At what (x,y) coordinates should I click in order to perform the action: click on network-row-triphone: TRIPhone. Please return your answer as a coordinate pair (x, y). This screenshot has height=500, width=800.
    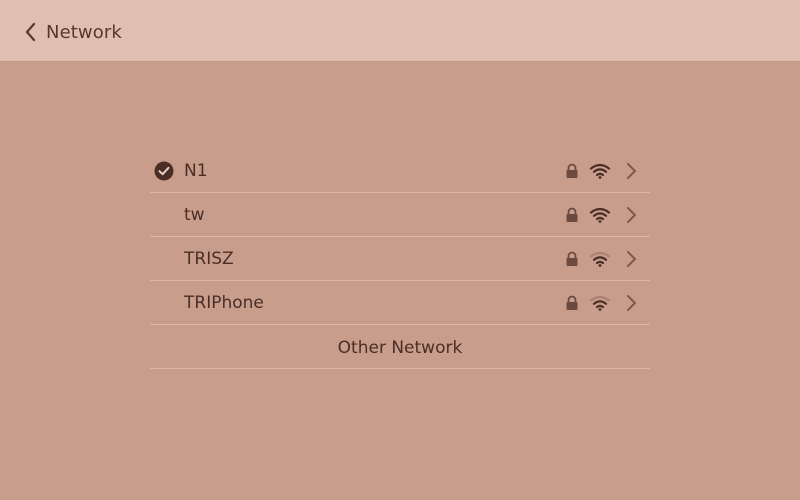
    Looking at the image, I should click on (400, 303).